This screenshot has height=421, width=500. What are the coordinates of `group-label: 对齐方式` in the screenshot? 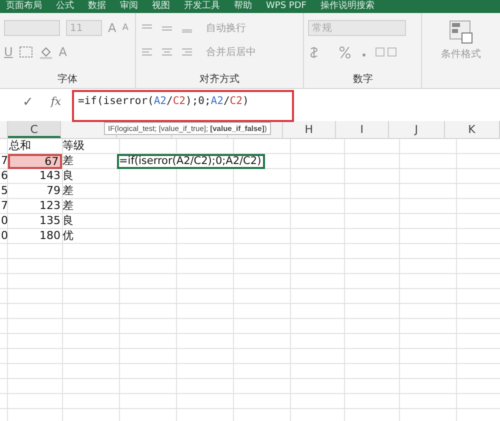 It's located at (219, 79).